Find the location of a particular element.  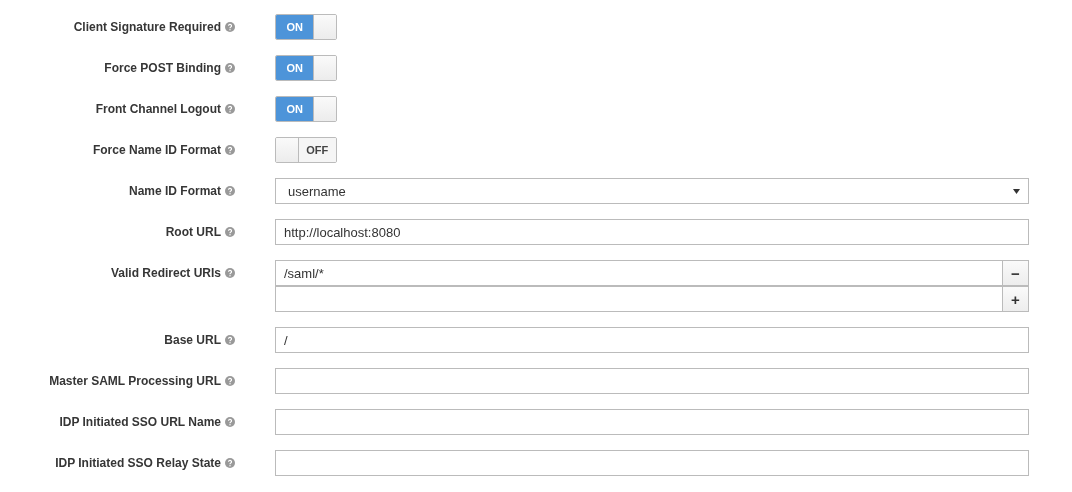

field-label: Name ID Format is located at coordinates (174, 191).